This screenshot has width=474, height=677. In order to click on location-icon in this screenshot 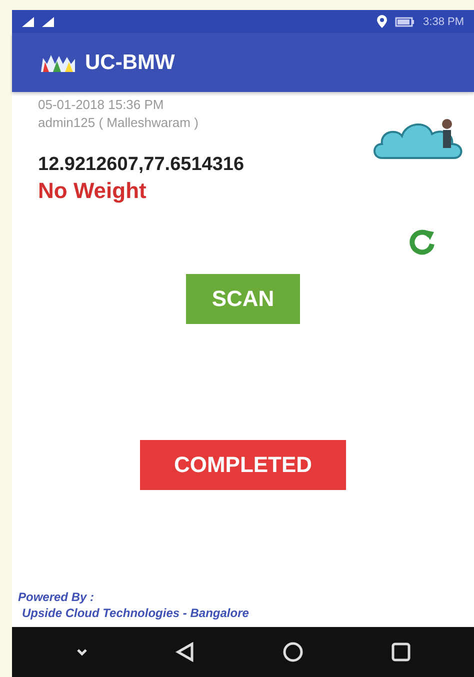, I will do `click(382, 21)`.